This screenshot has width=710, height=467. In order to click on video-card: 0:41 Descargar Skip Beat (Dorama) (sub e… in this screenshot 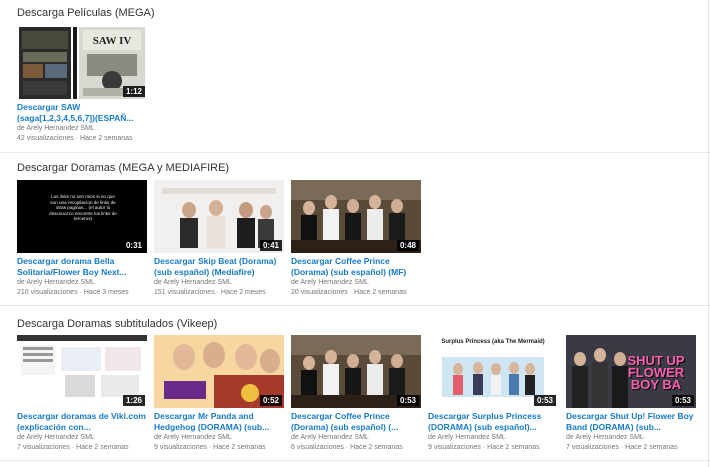, I will do `click(220, 239)`.